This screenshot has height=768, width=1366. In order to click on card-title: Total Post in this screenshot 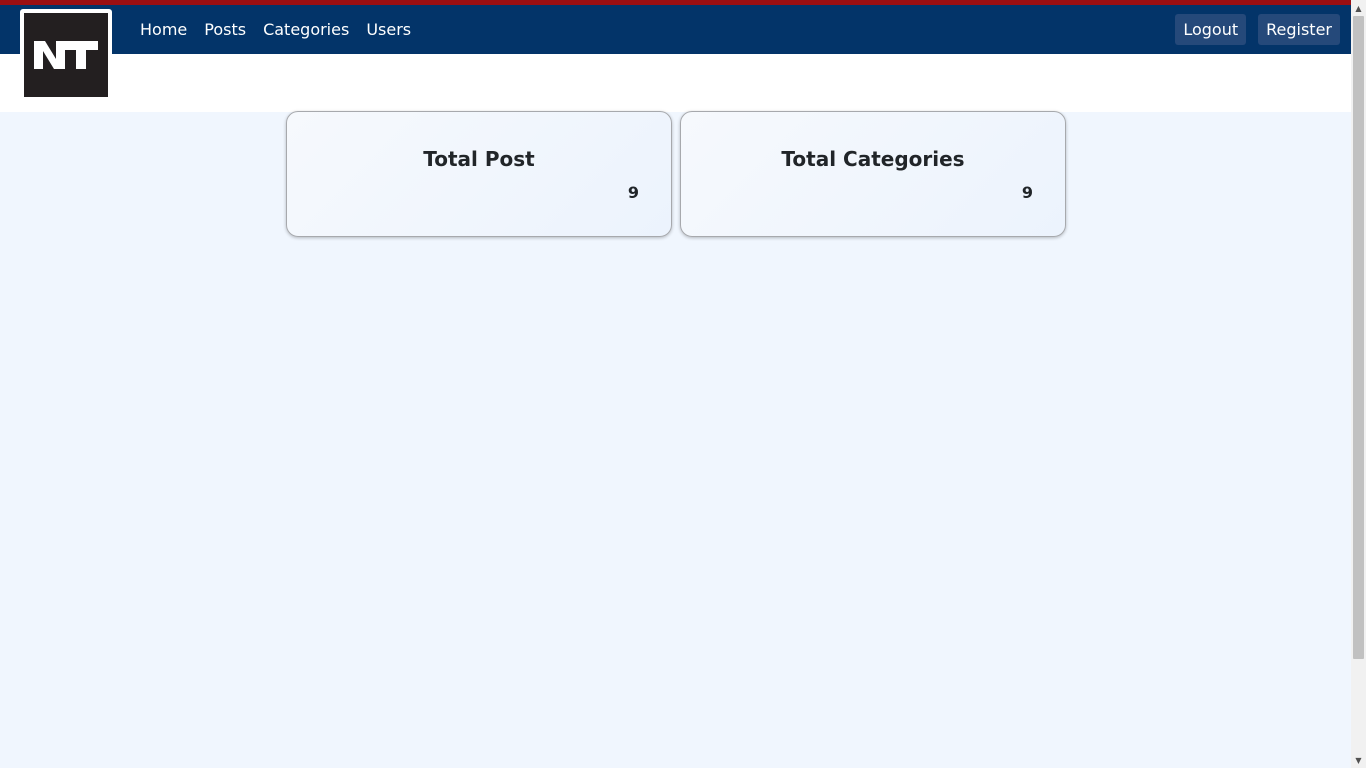, I will do `click(479, 159)`.